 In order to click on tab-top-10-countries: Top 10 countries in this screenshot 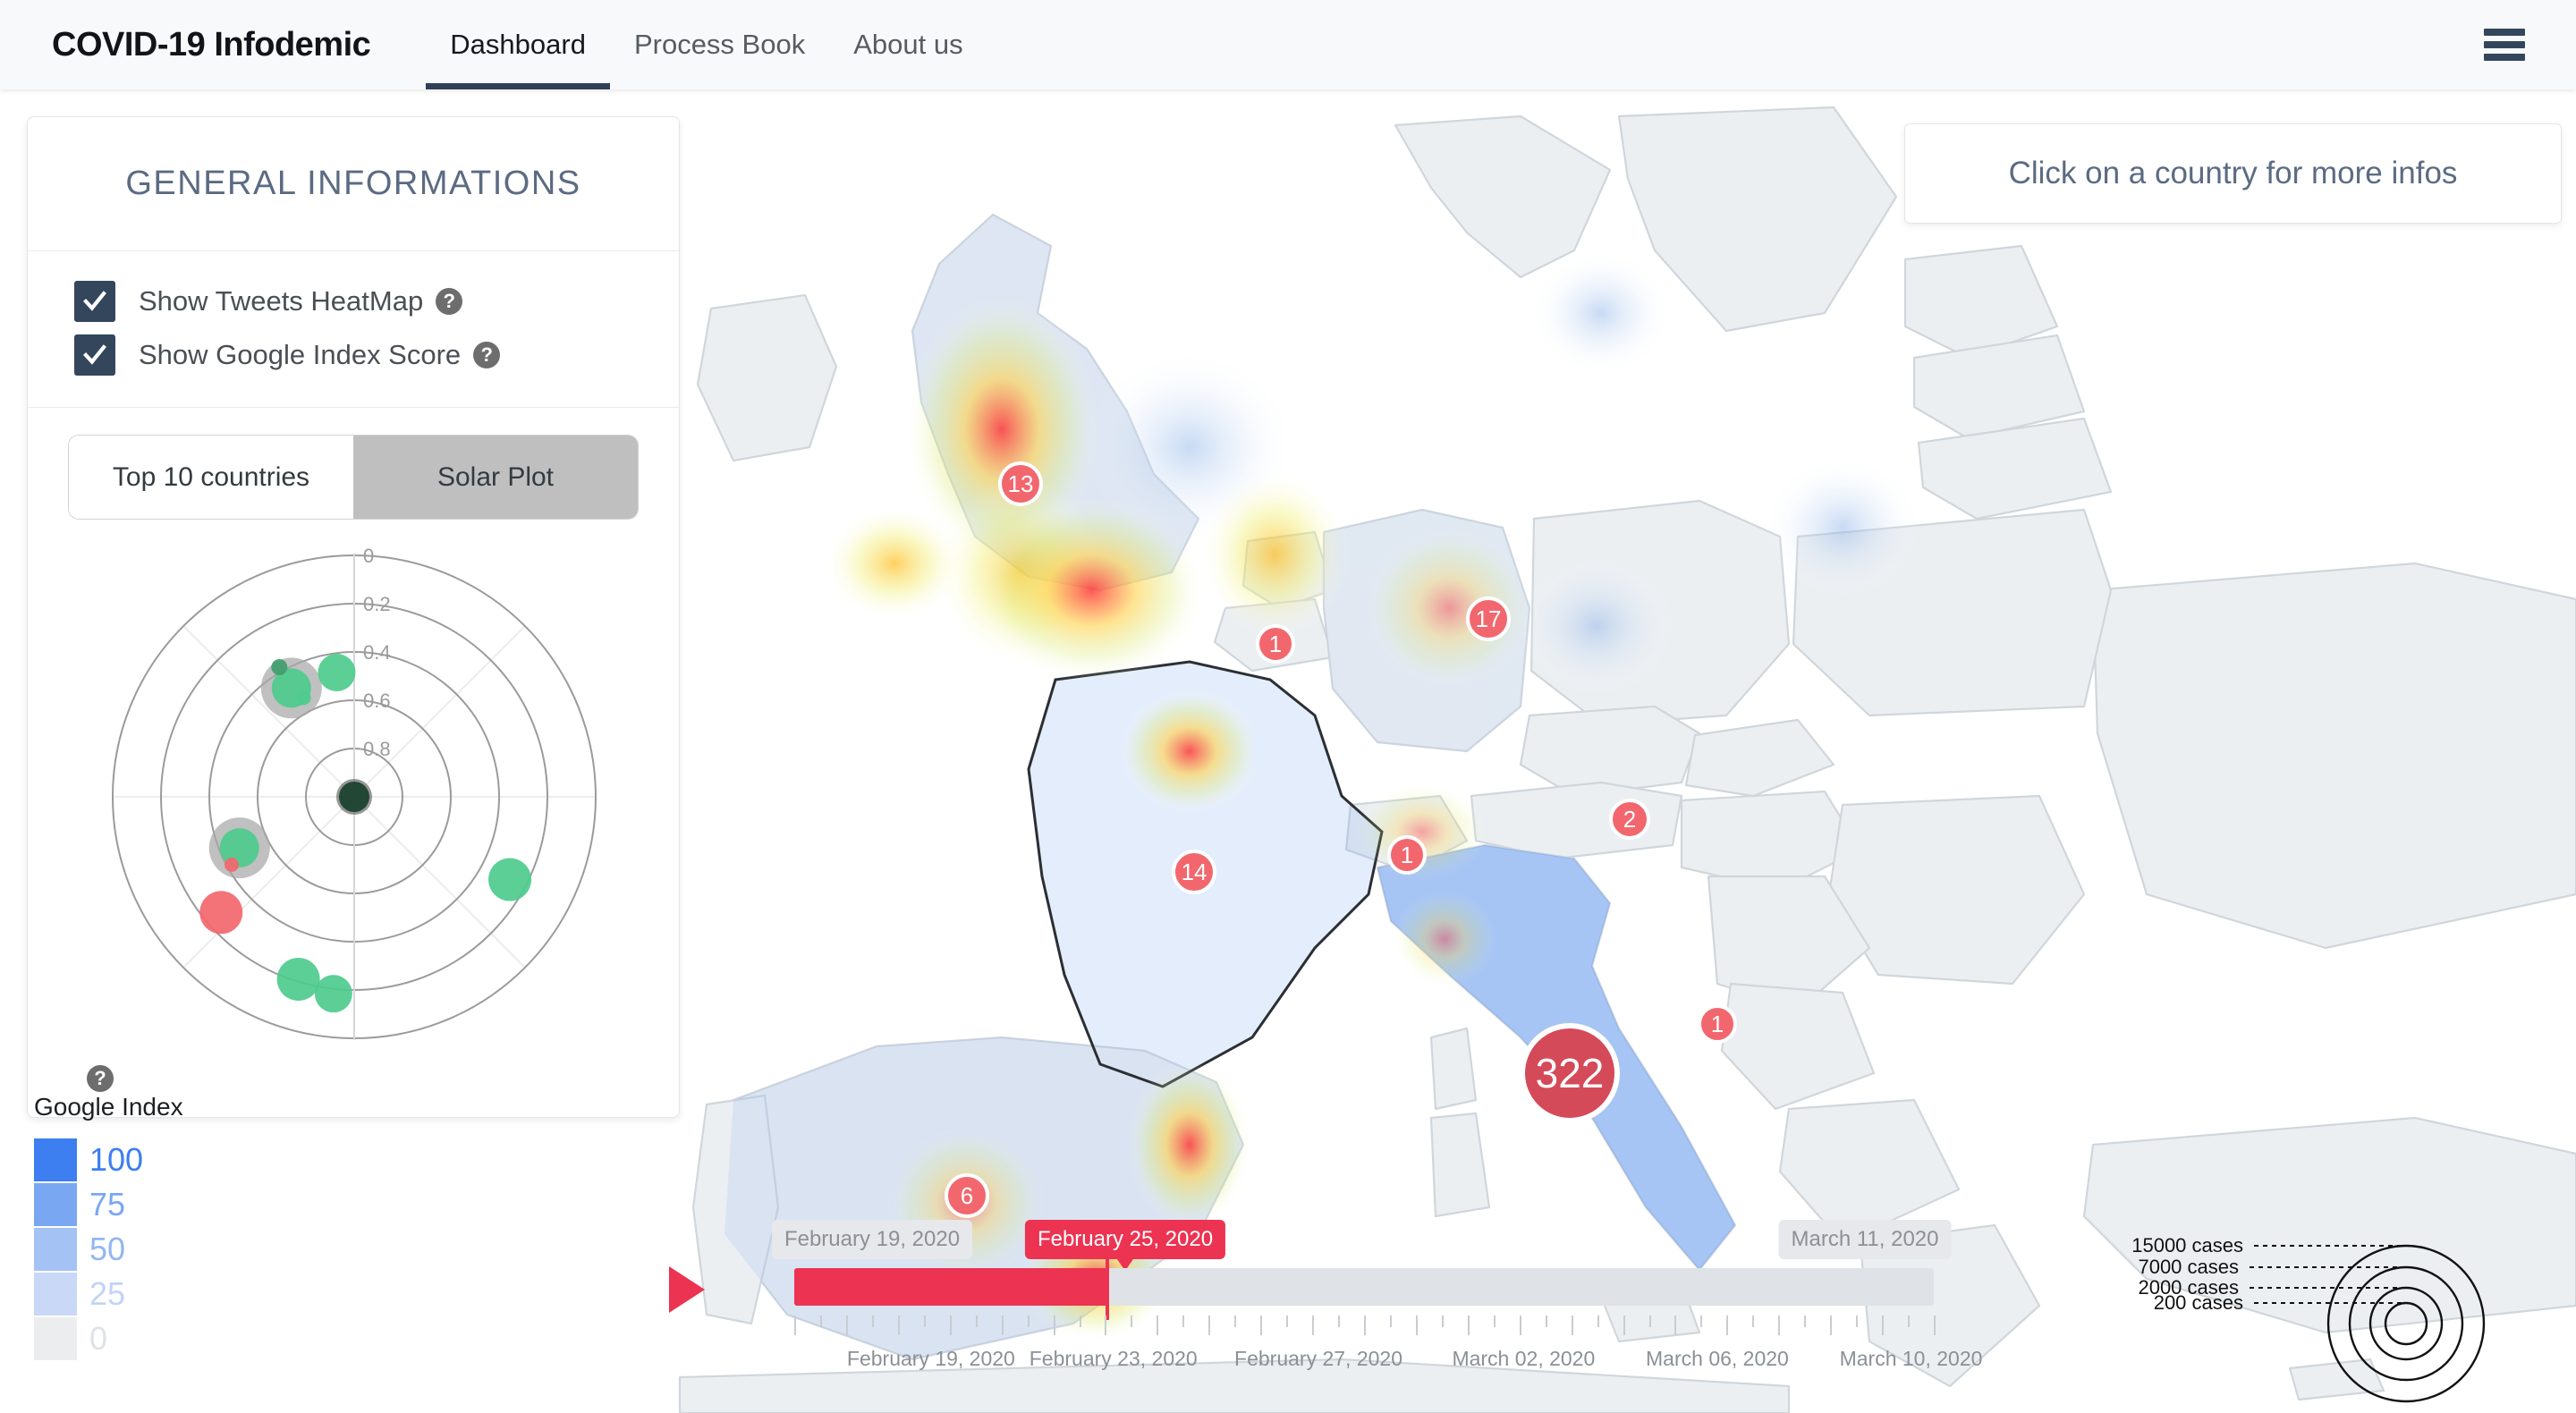, I will do `click(211, 477)`.